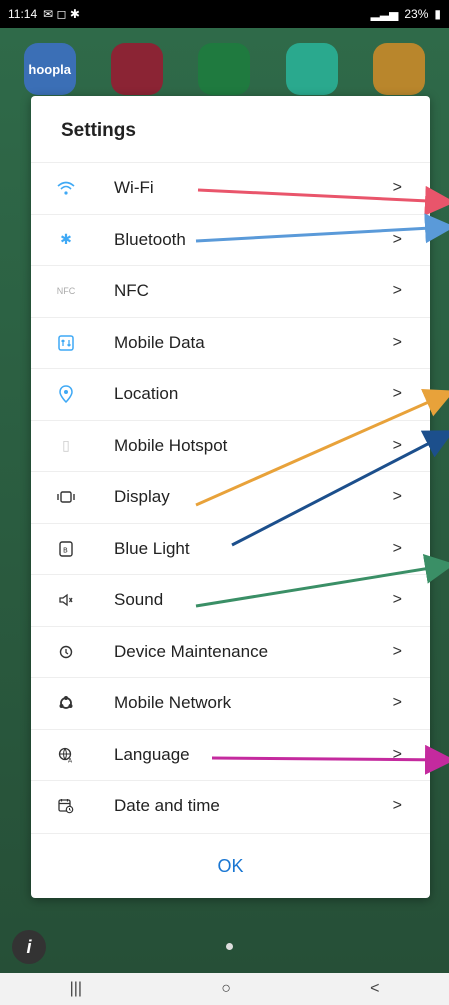 The height and width of the screenshot is (1005, 449). What do you see at coordinates (61, 14) in the screenshot?
I see `notification-icons: ✉ ◻ ✱` at bounding box center [61, 14].